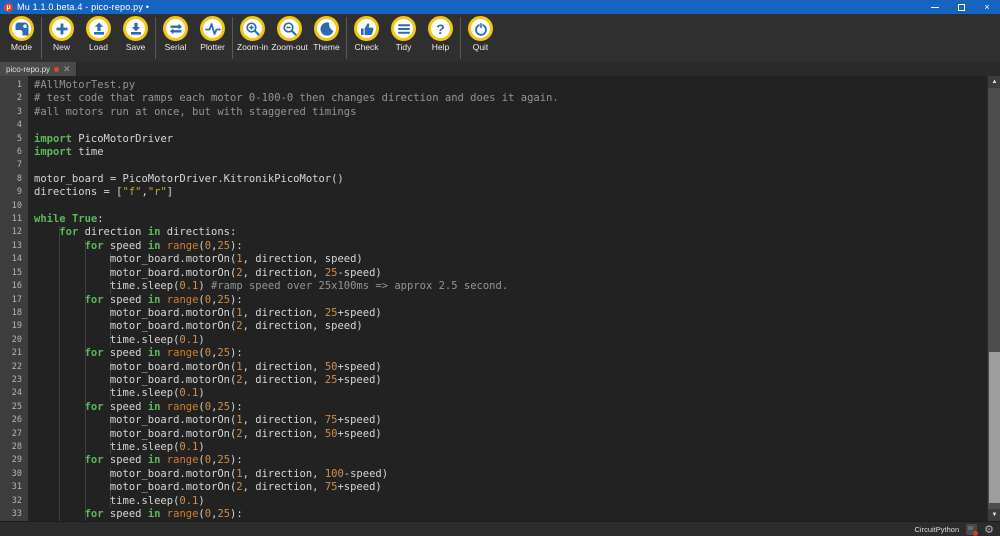  Describe the element at coordinates (252, 47) in the screenshot. I see `zoom-in-button-label: Zoom-in` at that location.